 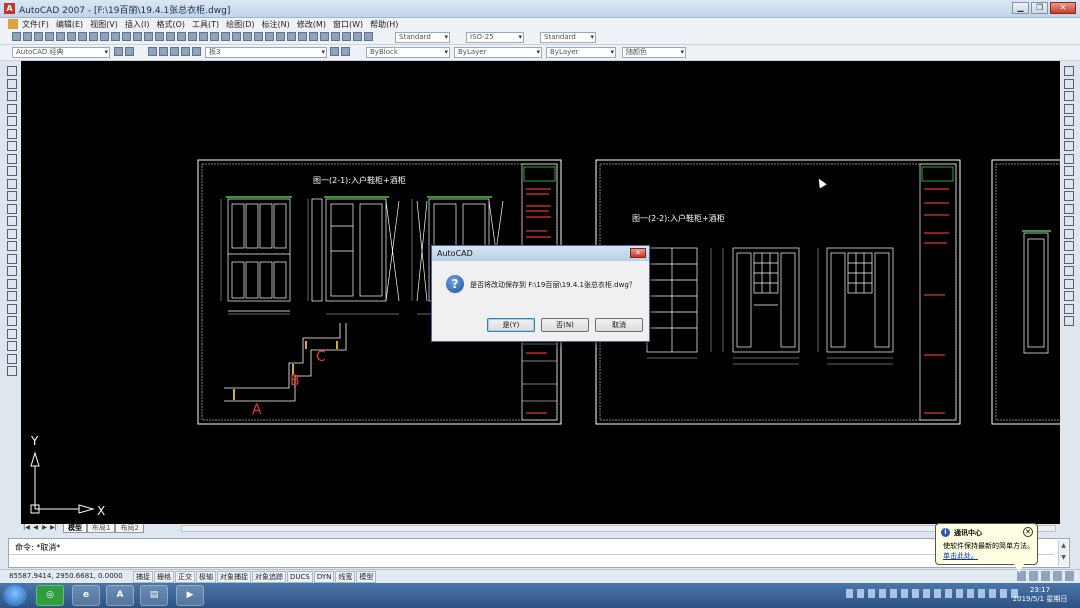 What do you see at coordinates (960, 556) in the screenshot?
I see `balloon-link: 单击此处。` at bounding box center [960, 556].